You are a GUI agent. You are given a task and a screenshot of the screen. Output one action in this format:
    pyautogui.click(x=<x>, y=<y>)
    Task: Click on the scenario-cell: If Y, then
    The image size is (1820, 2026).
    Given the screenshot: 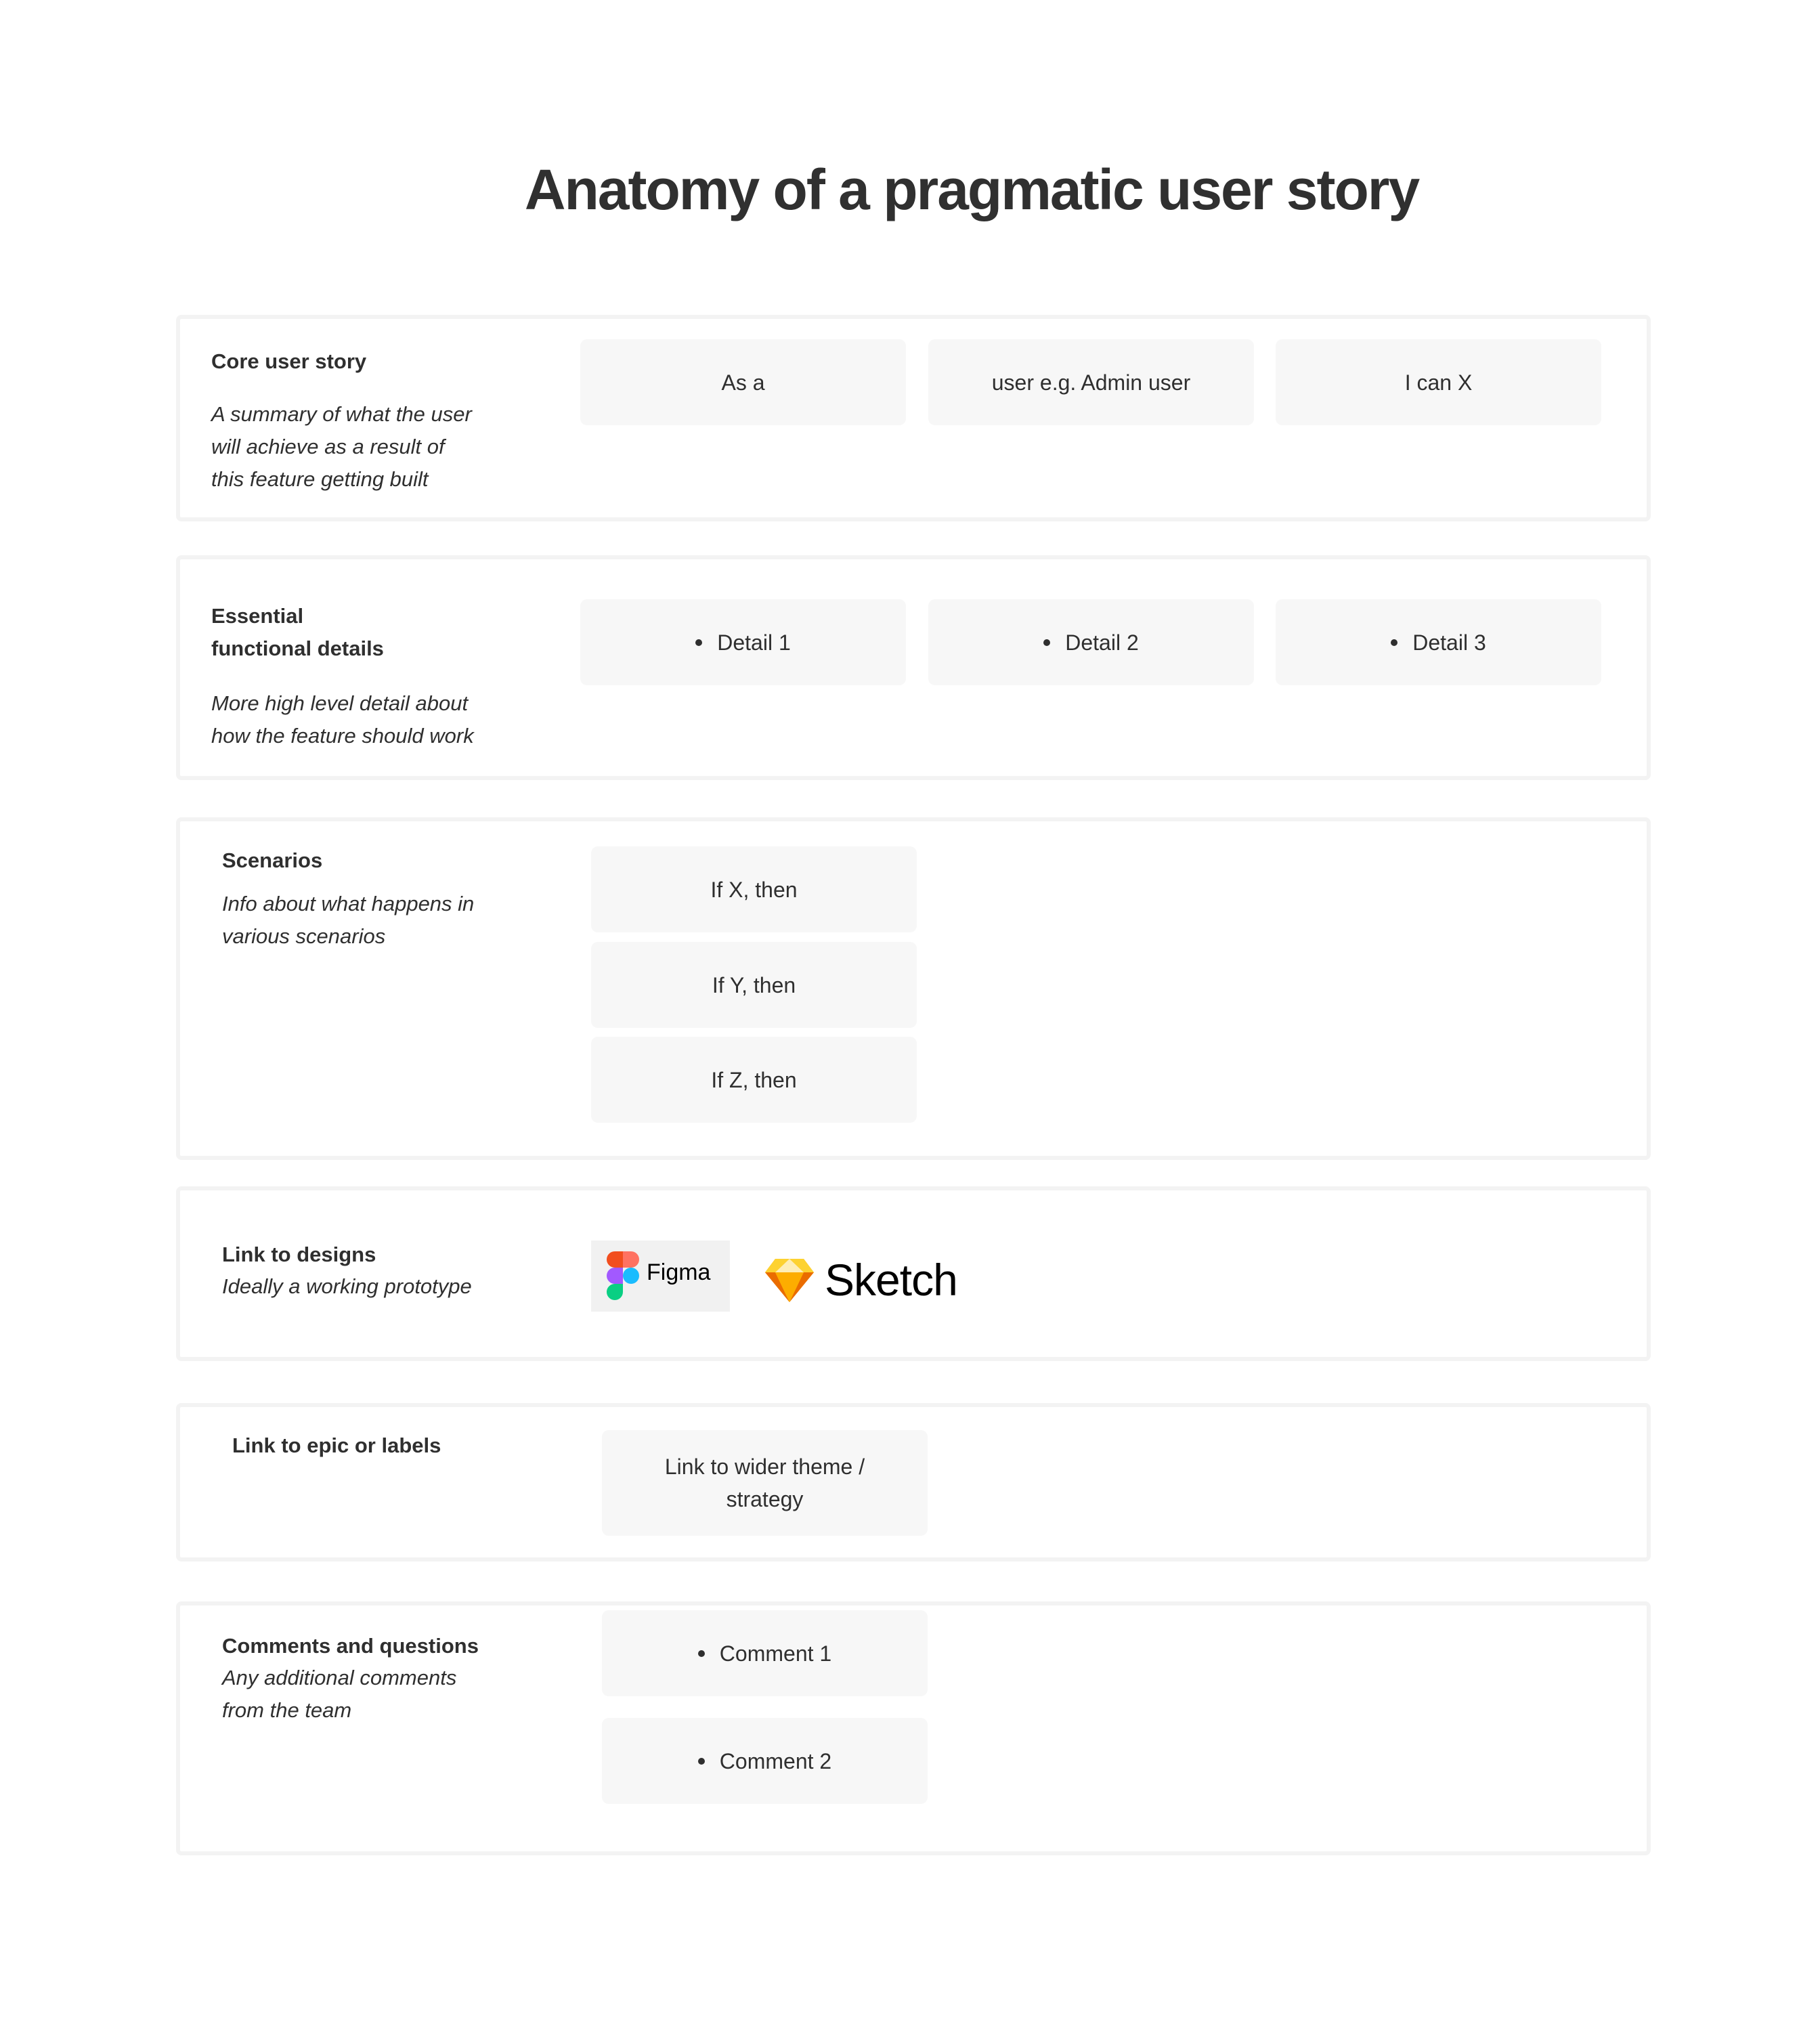 What is the action you would take?
    pyautogui.click(x=754, y=985)
    